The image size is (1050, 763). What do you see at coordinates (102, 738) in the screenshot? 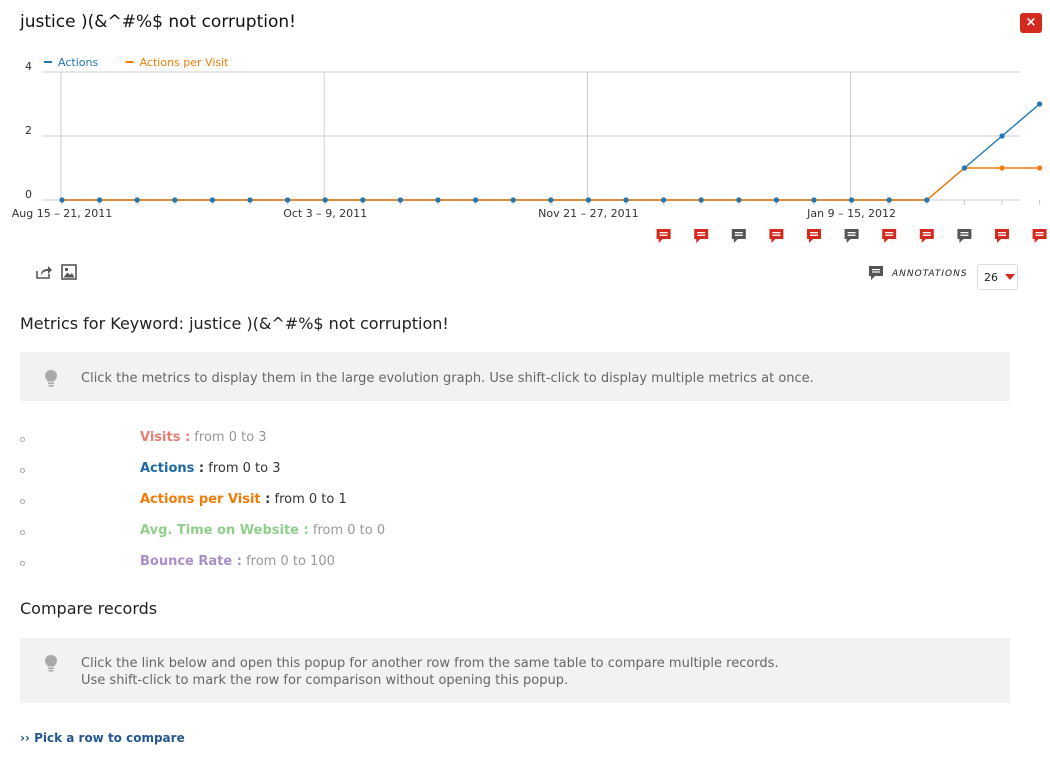
I see `pick-row-to-compare-link: ›› Pick a row to compare` at bounding box center [102, 738].